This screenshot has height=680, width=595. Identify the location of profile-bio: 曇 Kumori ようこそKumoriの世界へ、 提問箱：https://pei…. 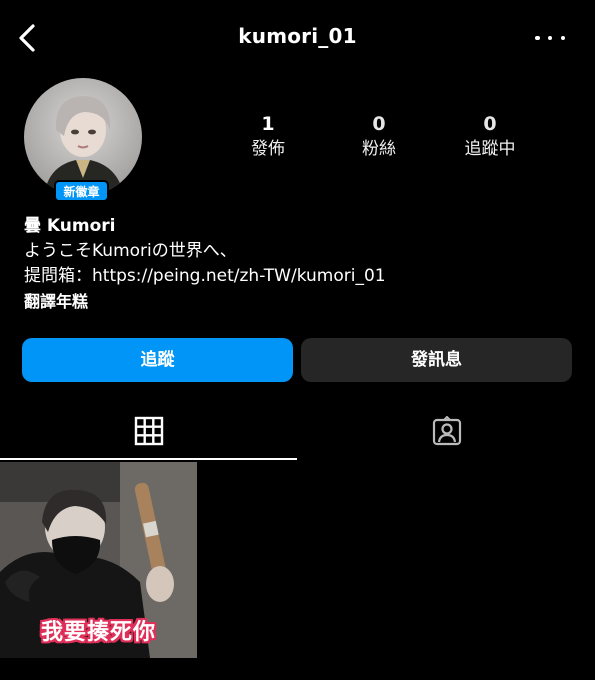
(205, 264).